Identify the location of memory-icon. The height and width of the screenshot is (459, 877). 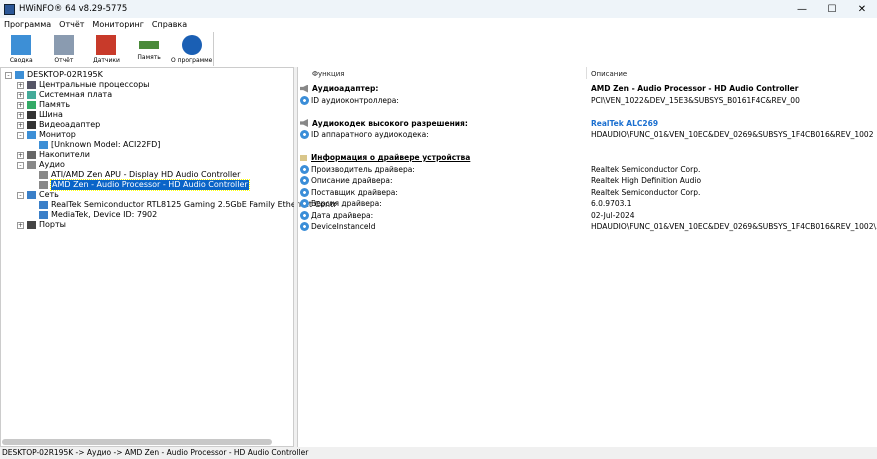
(149, 45).